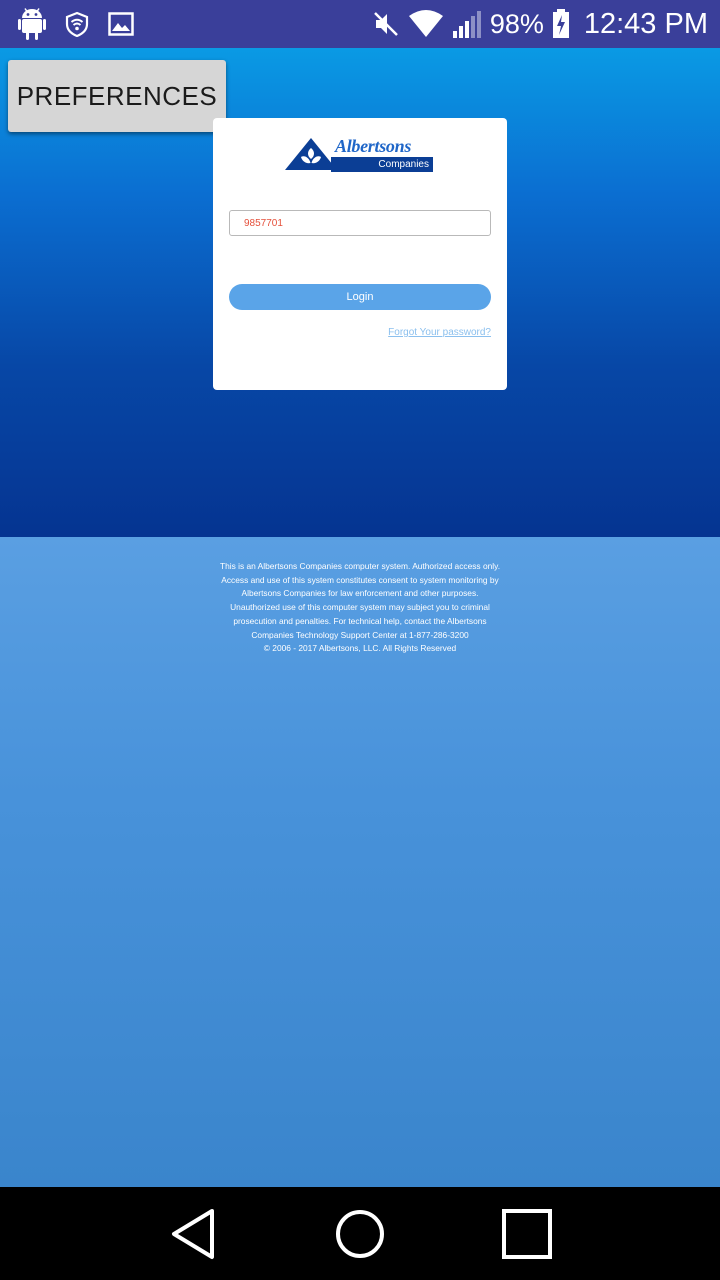 This screenshot has height=1280, width=720. Describe the element at coordinates (117, 96) in the screenshot. I see `preferences-button: PREFERENCES` at that location.